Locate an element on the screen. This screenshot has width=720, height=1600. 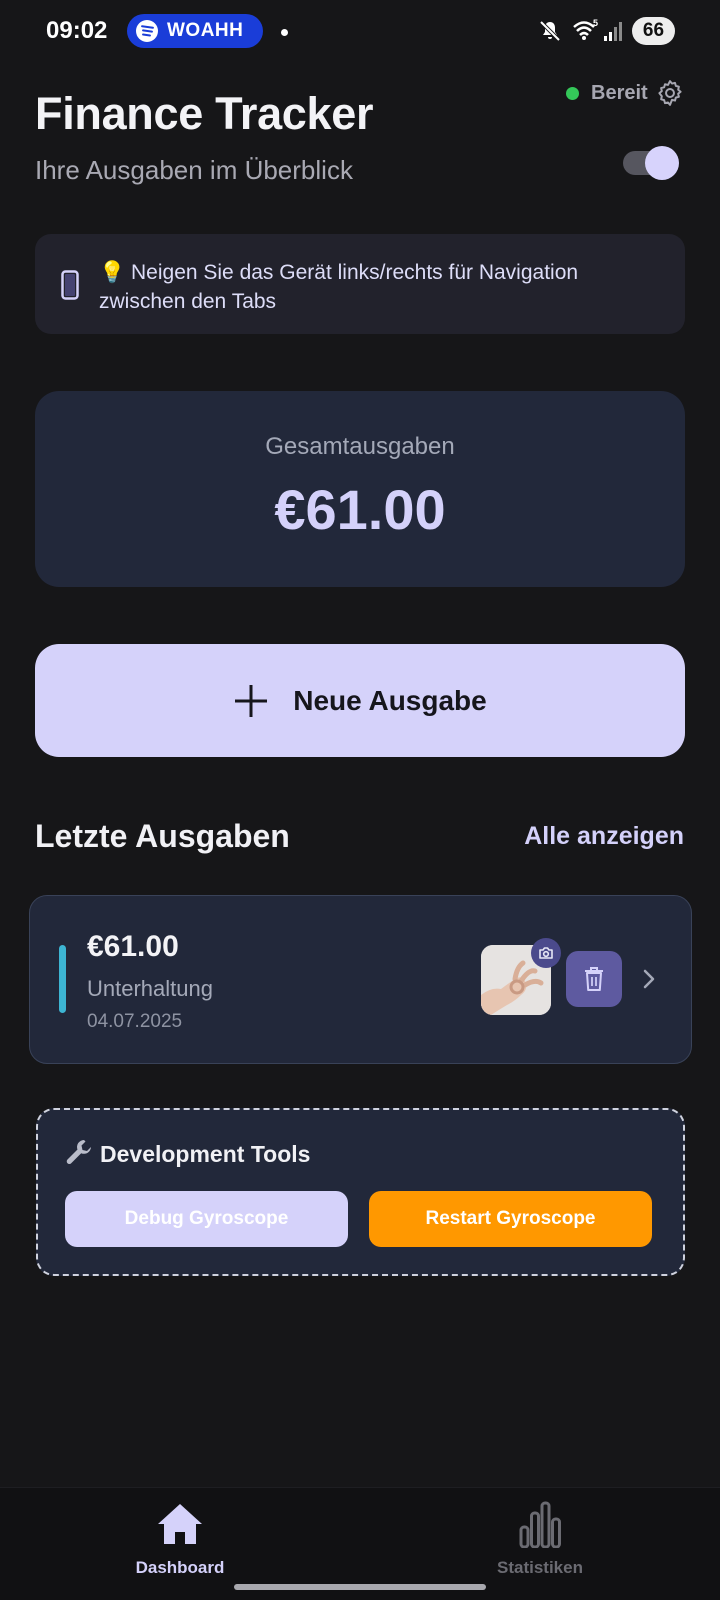
spotify-icon is located at coordinates (147, 31).